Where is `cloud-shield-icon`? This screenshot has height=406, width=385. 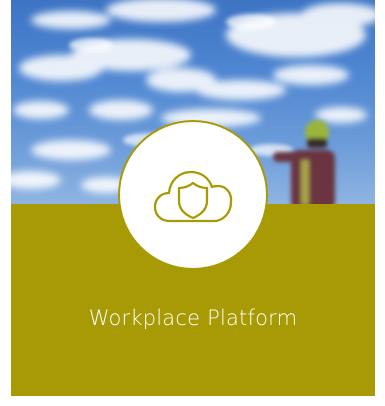
cloud-shield-icon is located at coordinates (193, 196).